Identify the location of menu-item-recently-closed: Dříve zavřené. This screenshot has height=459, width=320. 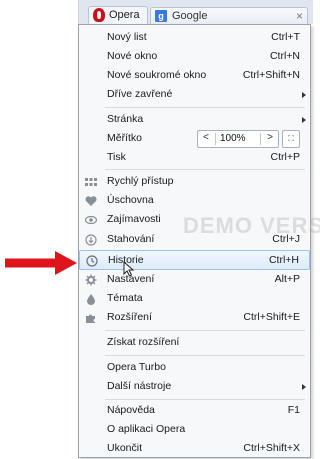
(194, 95).